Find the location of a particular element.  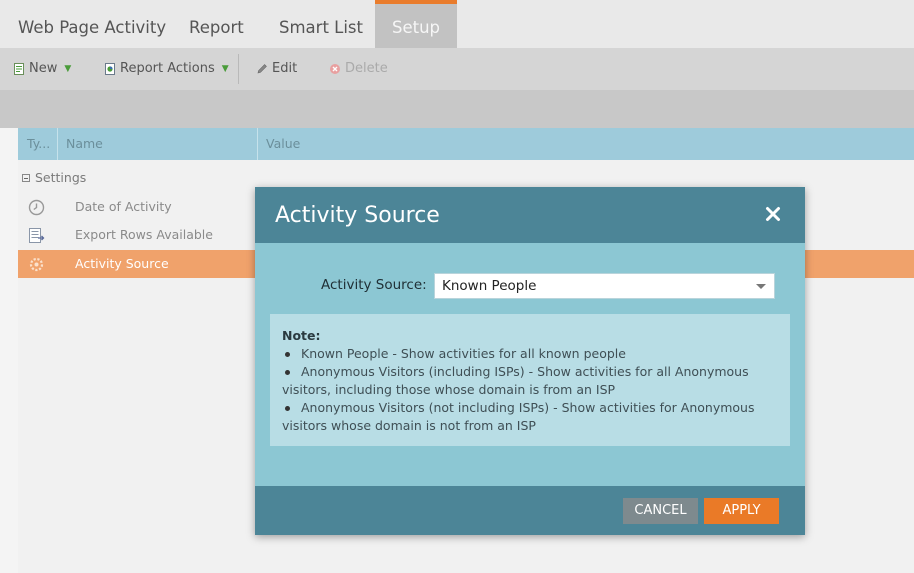

delete-icon is located at coordinates (335, 69).